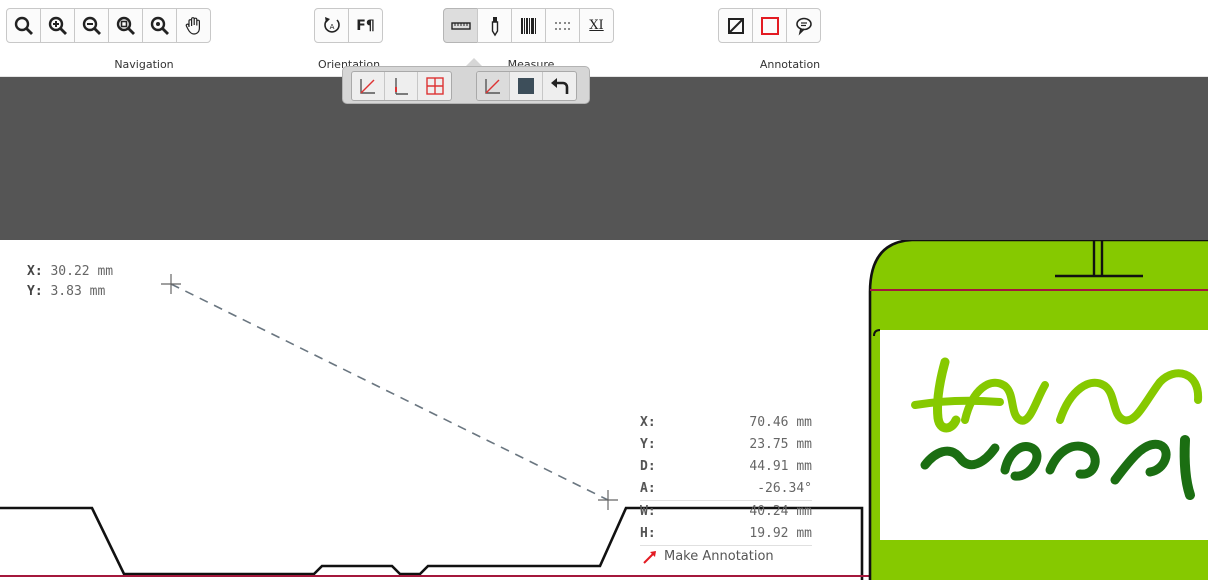 The width and height of the screenshot is (1208, 580). I want to click on barcode-icon, so click(528, 25).